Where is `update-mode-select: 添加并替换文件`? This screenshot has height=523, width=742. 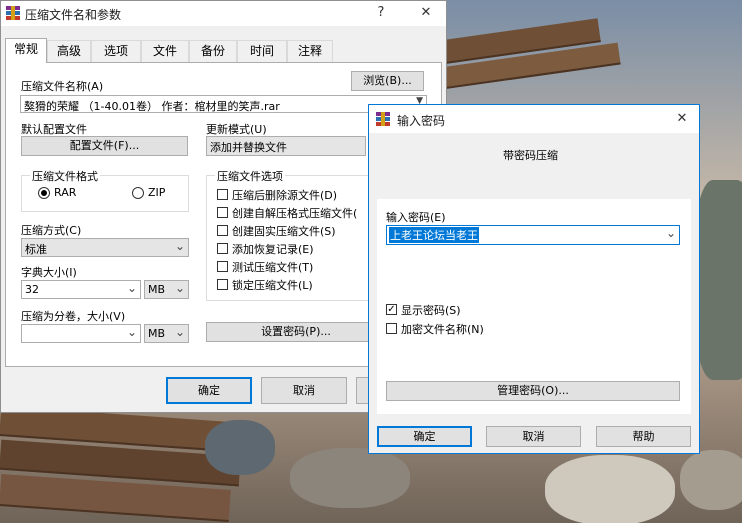 update-mode-select: 添加并替换文件 is located at coordinates (286, 146).